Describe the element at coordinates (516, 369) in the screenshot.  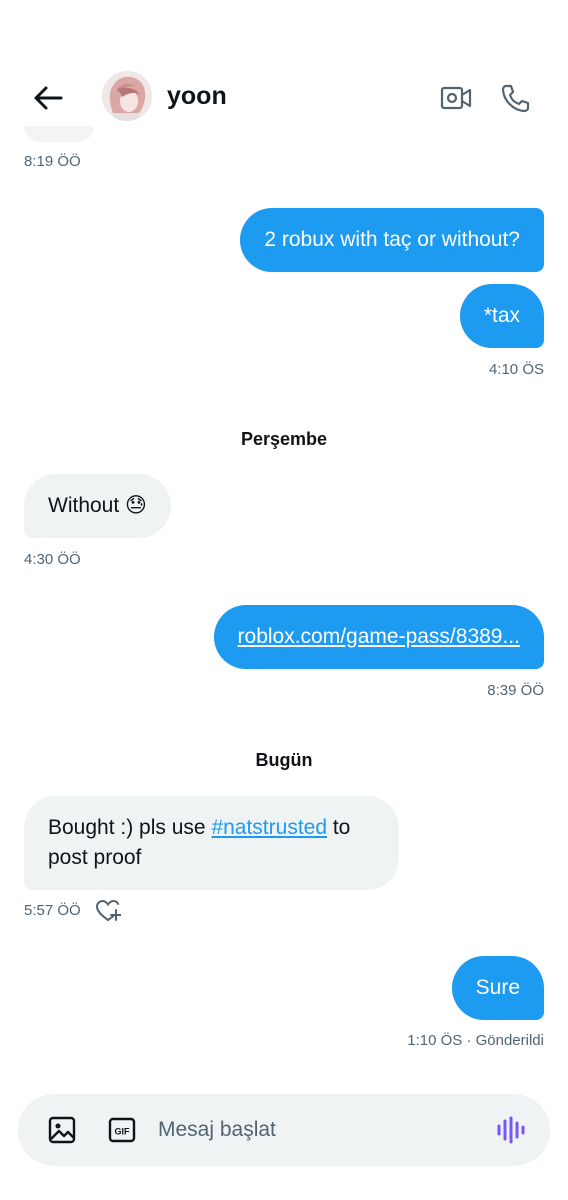
I see `message-timestamp: 4:10 ÖS` at that location.